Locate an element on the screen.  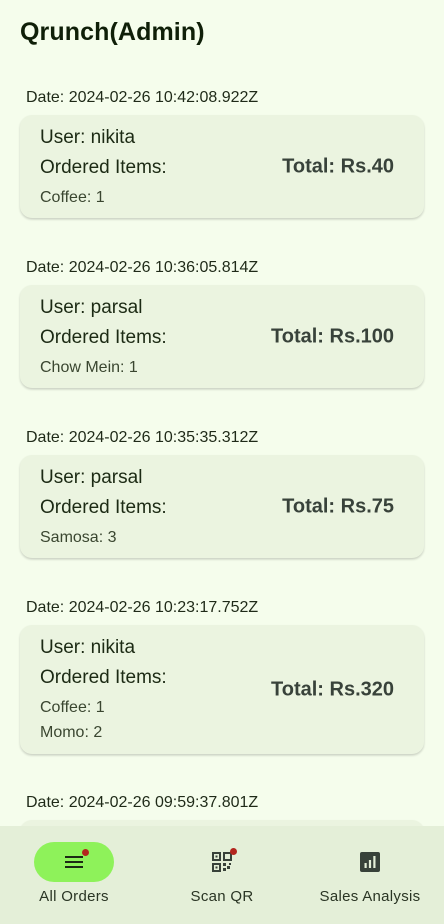
ordered-items-list: Coffee: 1 is located at coordinates (72, 201).